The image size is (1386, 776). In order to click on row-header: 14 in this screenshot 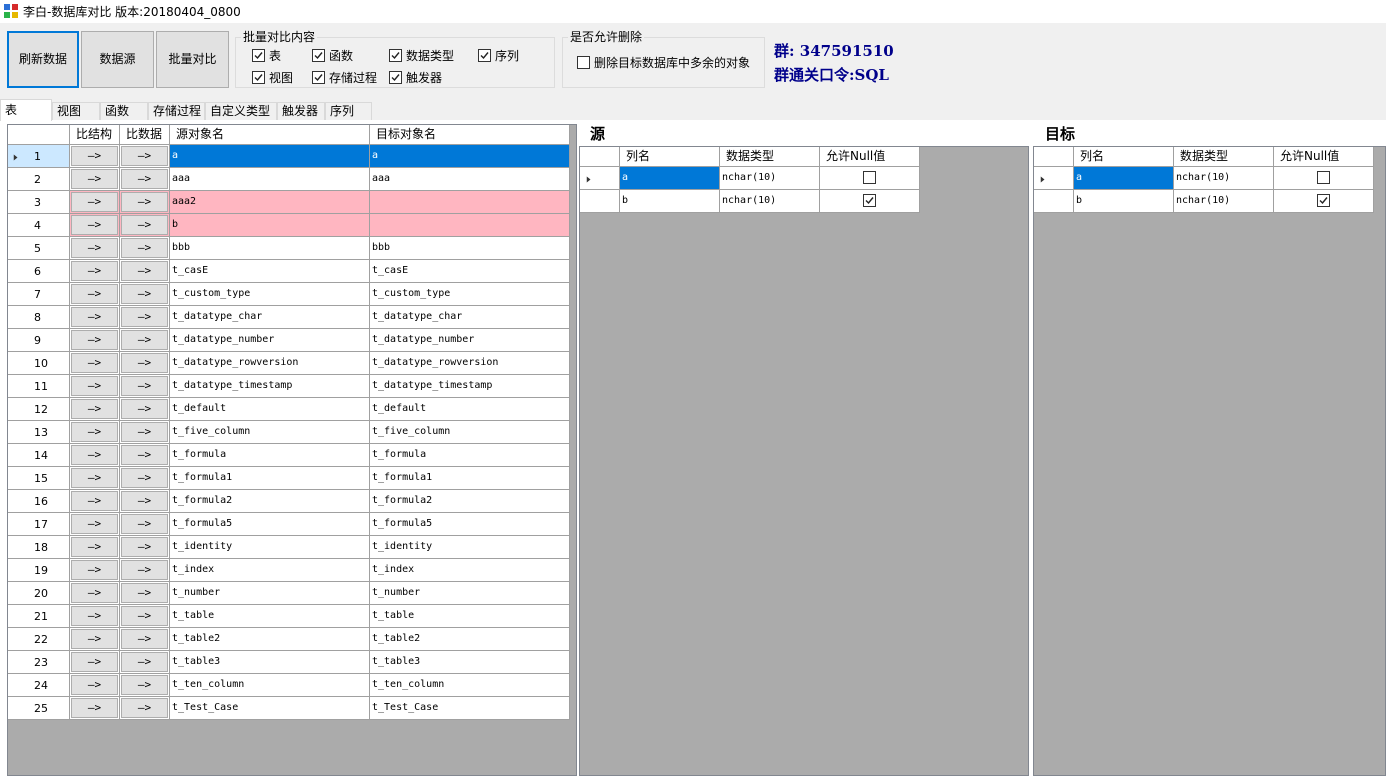, I will do `click(39, 455)`.